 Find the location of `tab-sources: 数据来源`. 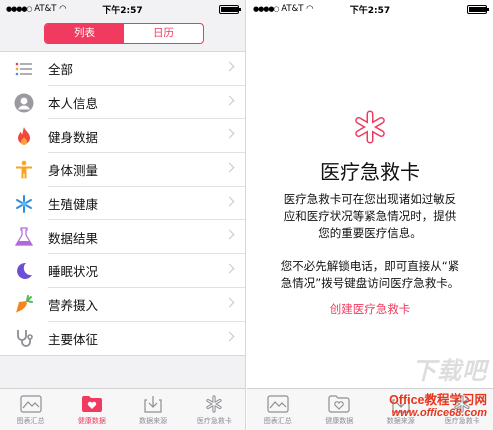

tab-sources: 数据来源 is located at coordinates (153, 409).